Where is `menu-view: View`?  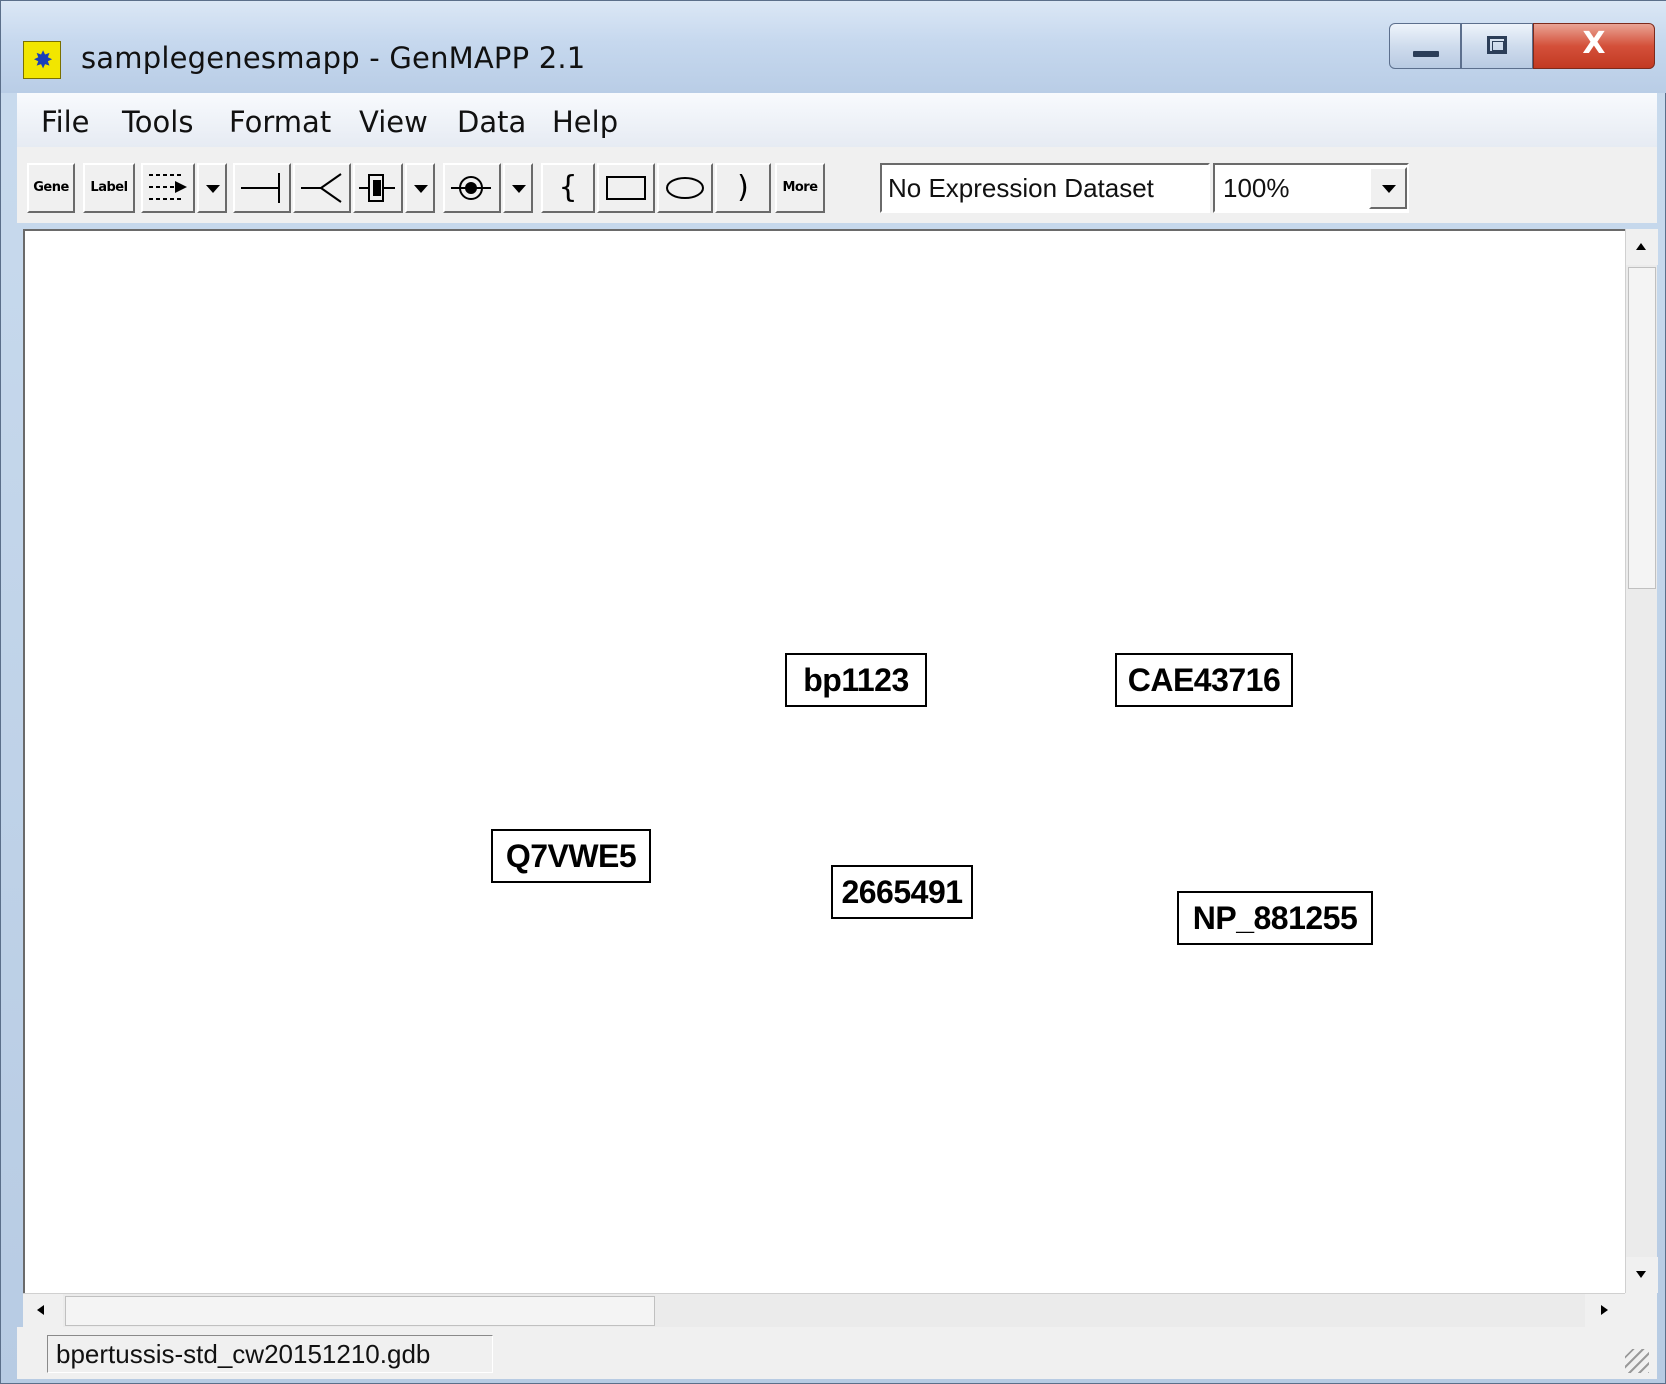 menu-view: View is located at coordinates (393, 122).